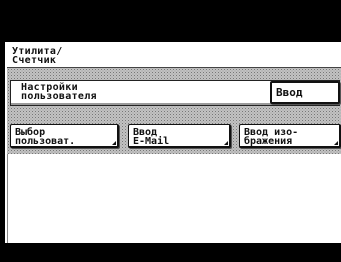 This screenshot has width=341, height=262. I want to click on email-entry-button: Ввод E-Mail, so click(179, 136).